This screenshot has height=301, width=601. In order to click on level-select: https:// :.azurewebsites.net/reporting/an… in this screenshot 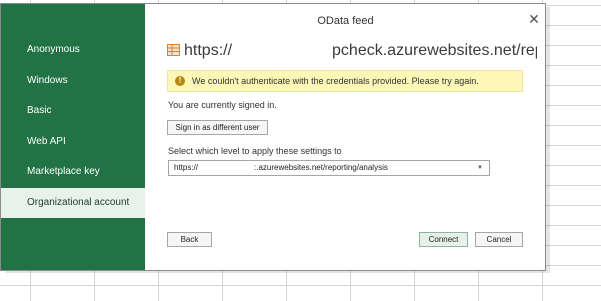, I will do `click(329, 168)`.